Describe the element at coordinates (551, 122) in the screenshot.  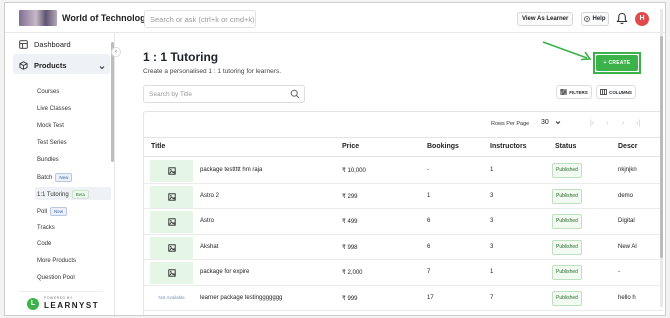
I see `rows-per-page-select: 30` at that location.